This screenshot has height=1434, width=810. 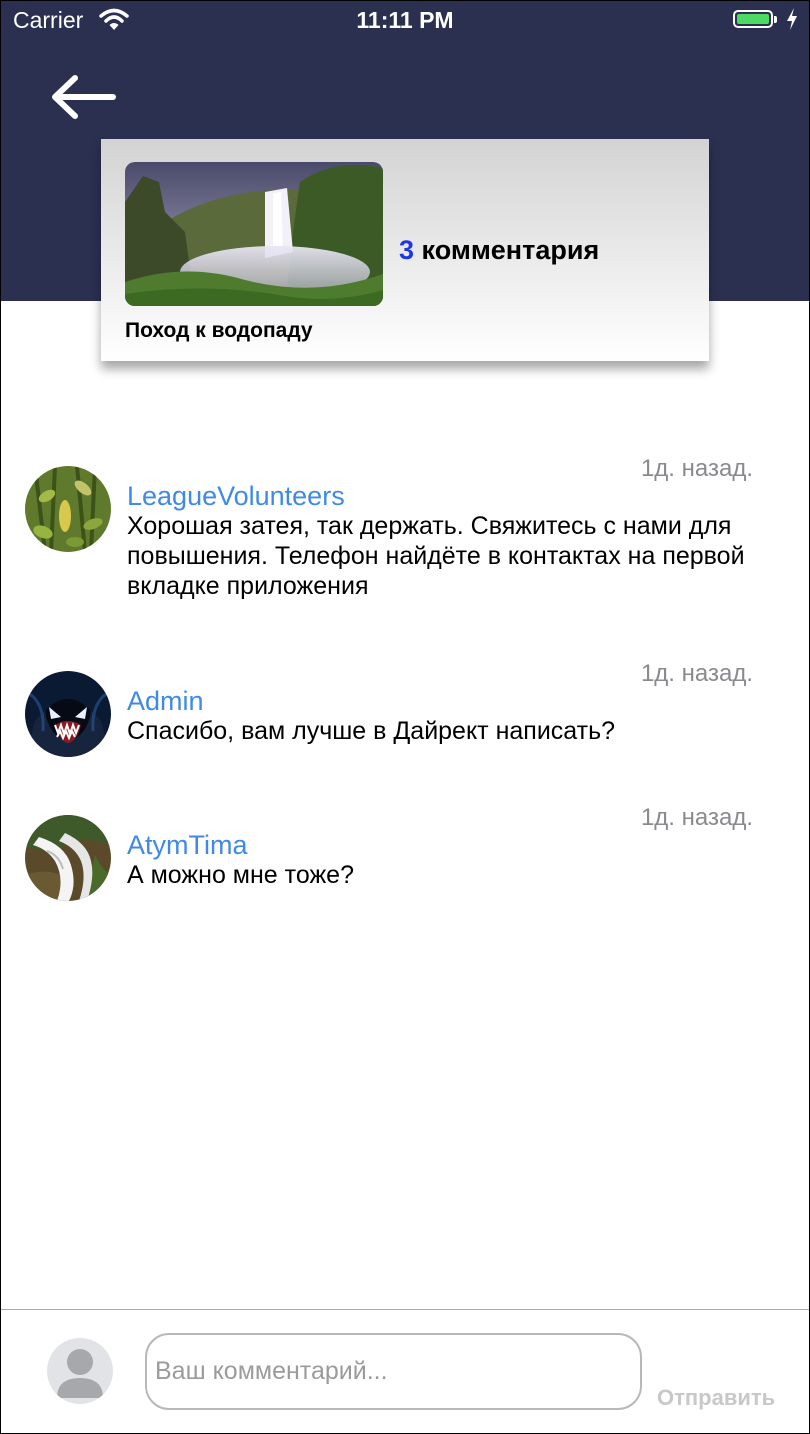 I want to click on composer-divider, so click(x=405, y=1309).